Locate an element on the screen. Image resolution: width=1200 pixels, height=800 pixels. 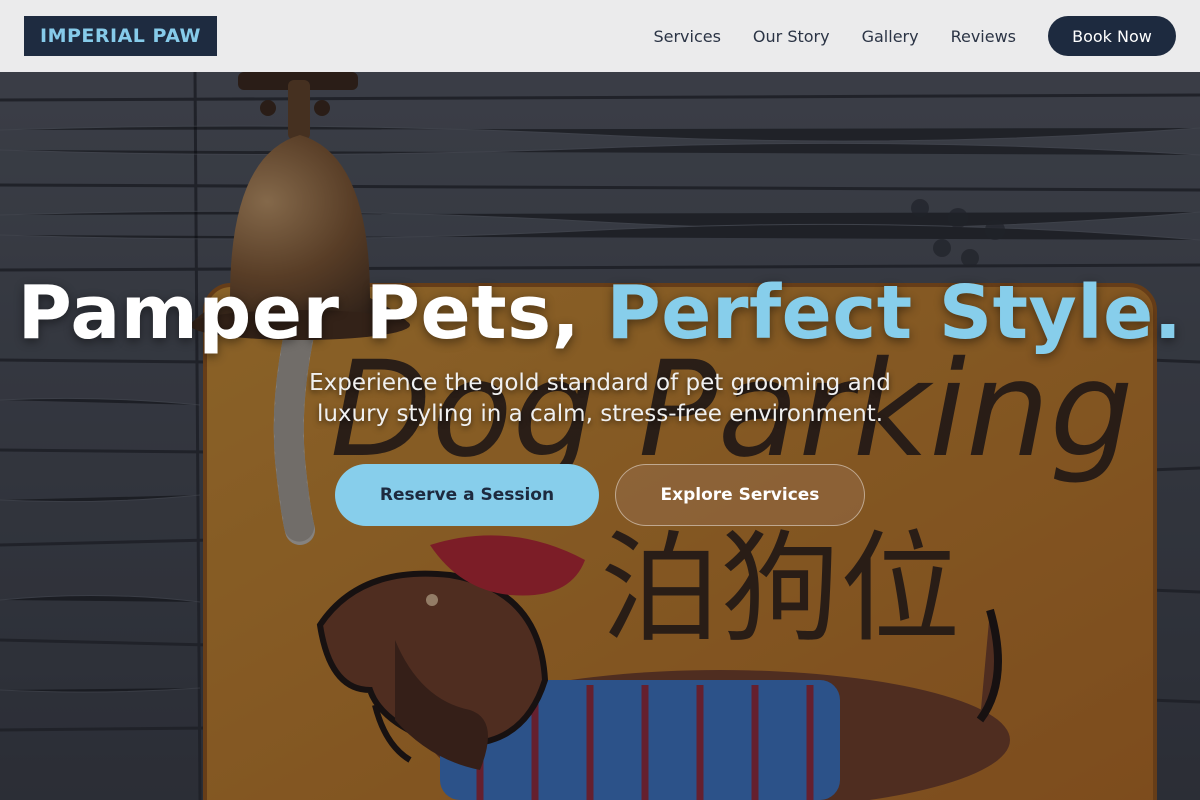
reserve-session-button: Reserve a Session is located at coordinates (467, 495).